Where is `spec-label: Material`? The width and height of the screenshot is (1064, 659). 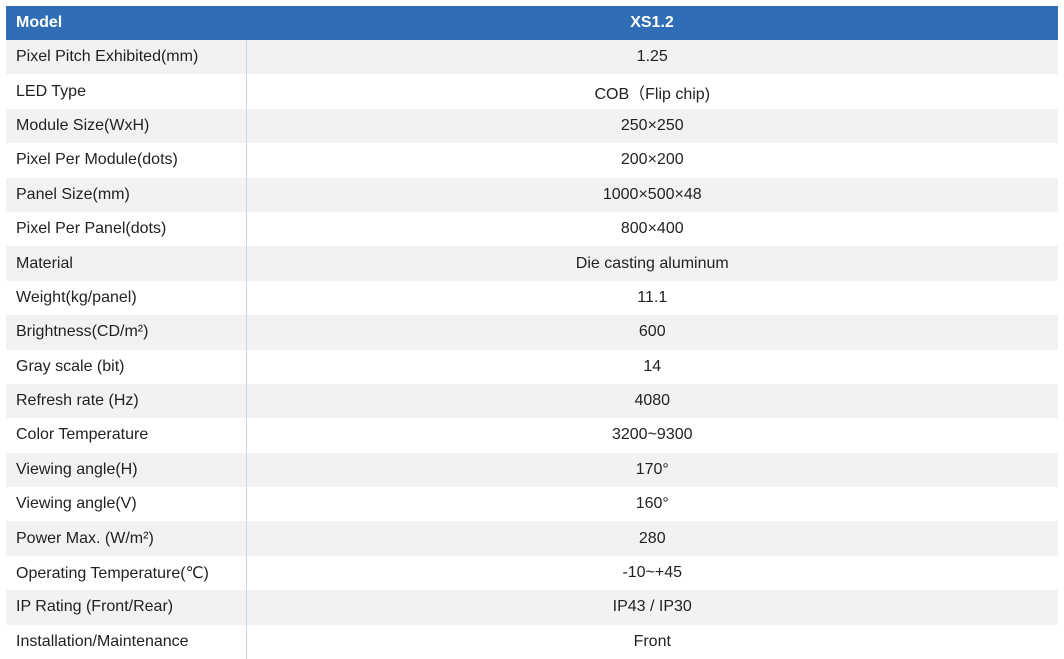 spec-label: Material is located at coordinates (126, 263).